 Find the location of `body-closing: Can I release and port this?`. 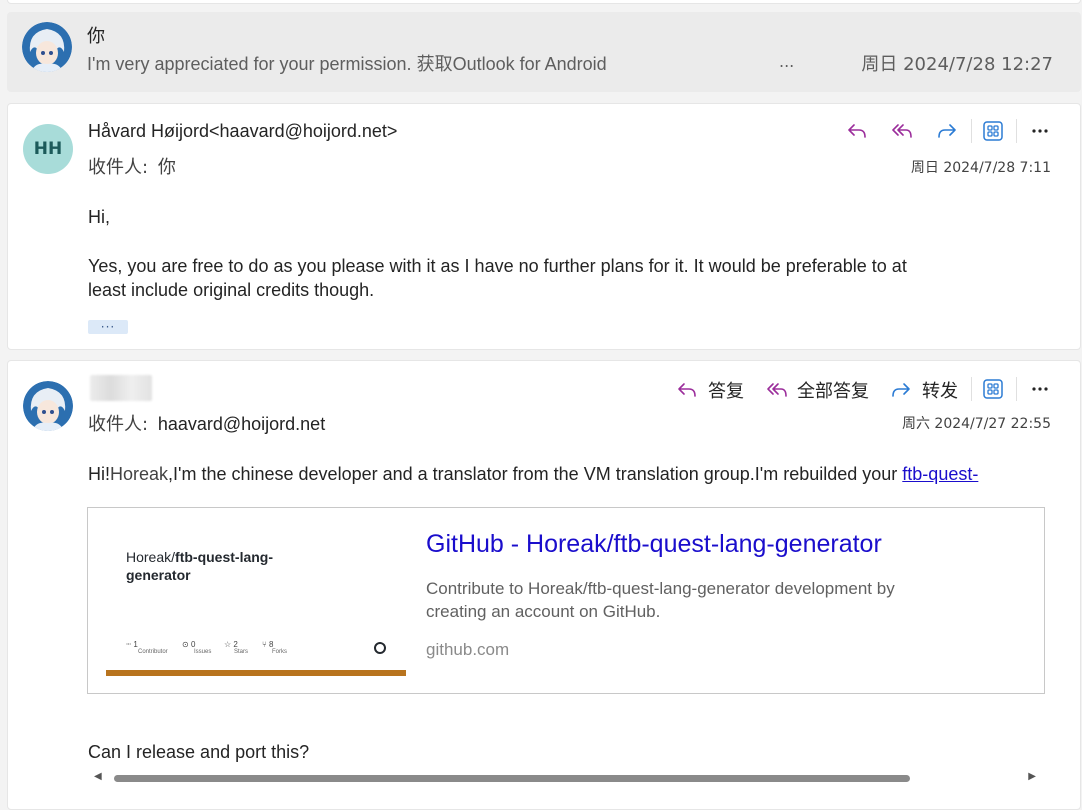

body-closing: Can I release and port this? is located at coordinates (199, 752).